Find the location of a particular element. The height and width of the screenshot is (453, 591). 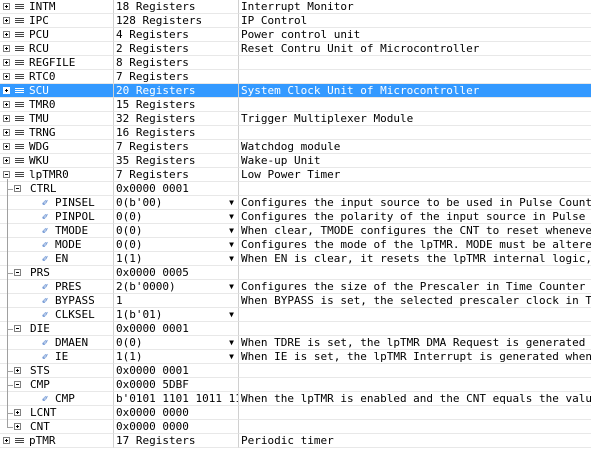

value-cell: 0x0000 0005 is located at coordinates (176, 273).